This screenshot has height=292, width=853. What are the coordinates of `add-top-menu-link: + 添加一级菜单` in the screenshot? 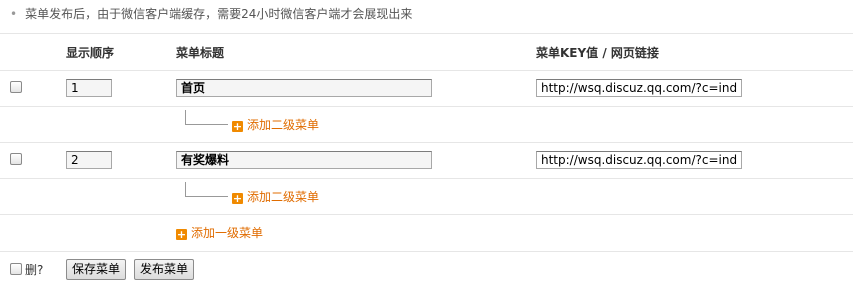 It's located at (219, 233).